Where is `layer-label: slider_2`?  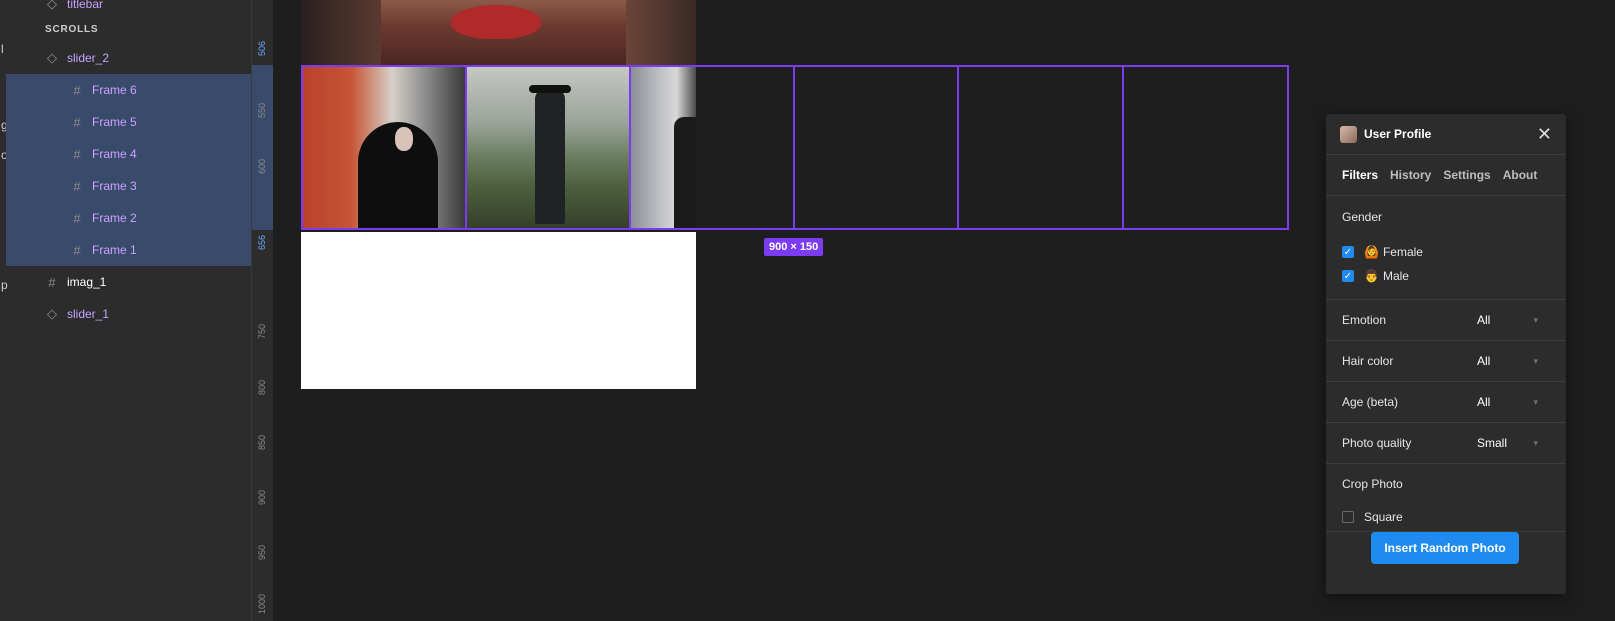
layer-label: slider_2 is located at coordinates (88, 58).